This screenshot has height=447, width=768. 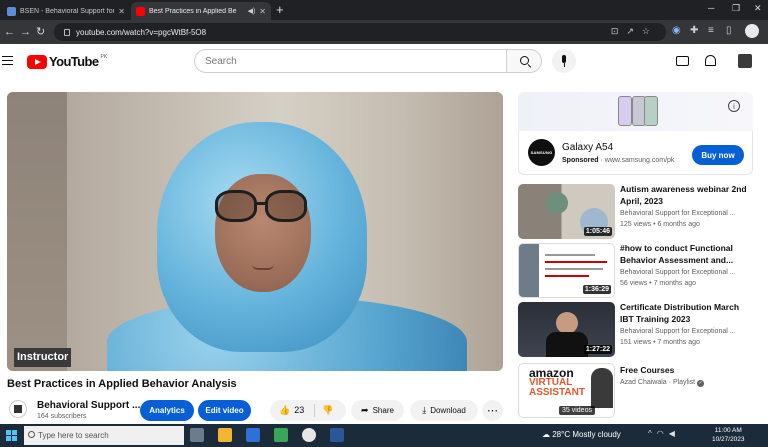 I want to click on menu-icon, so click(x=7, y=60).